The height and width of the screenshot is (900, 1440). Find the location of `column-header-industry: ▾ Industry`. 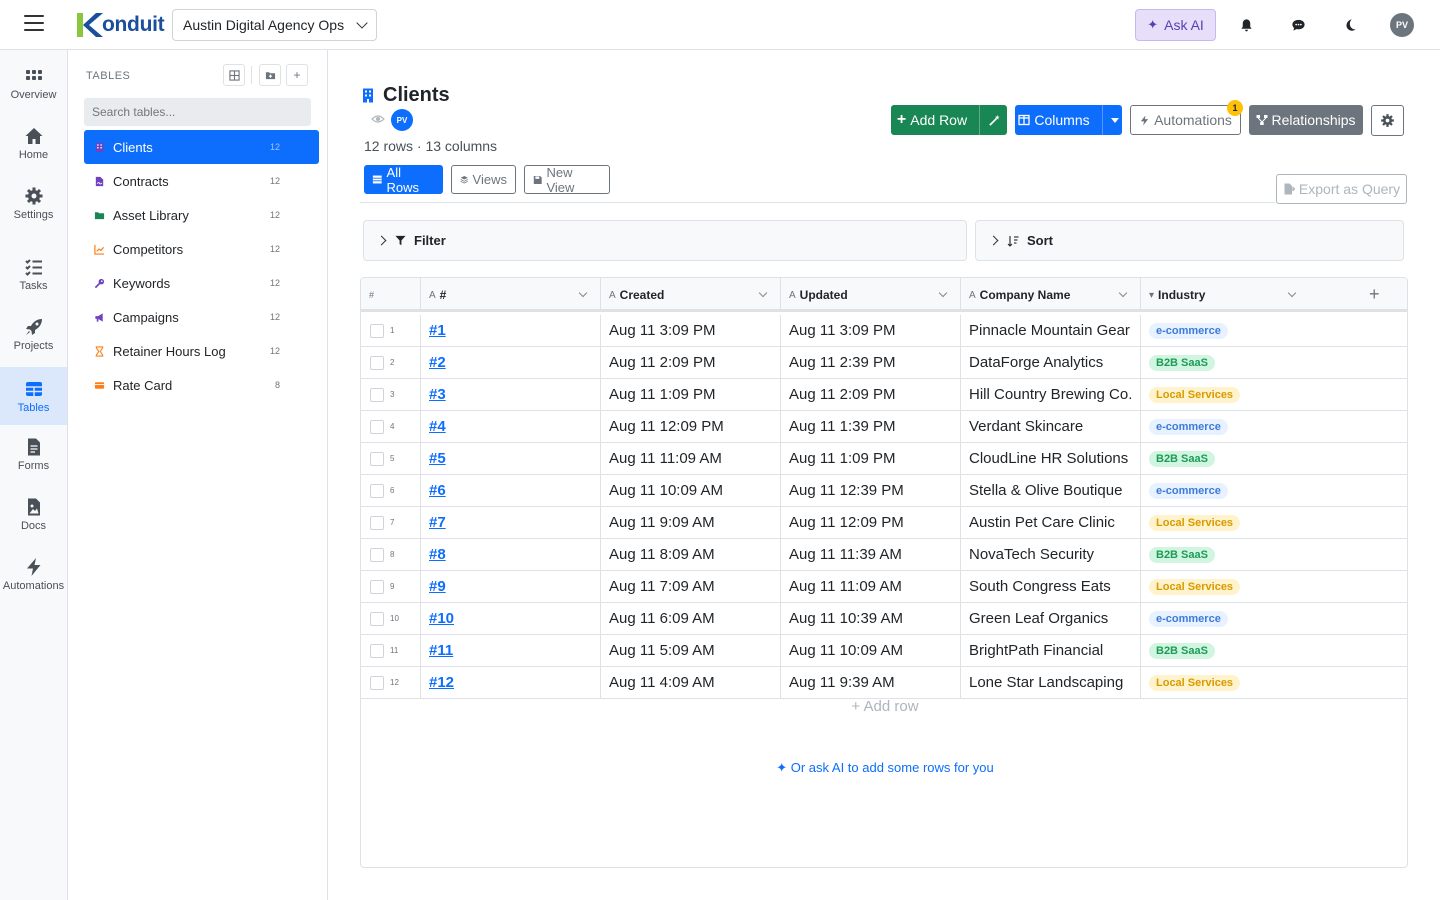

column-header-industry: ▾ Industry is located at coordinates (1225, 295).